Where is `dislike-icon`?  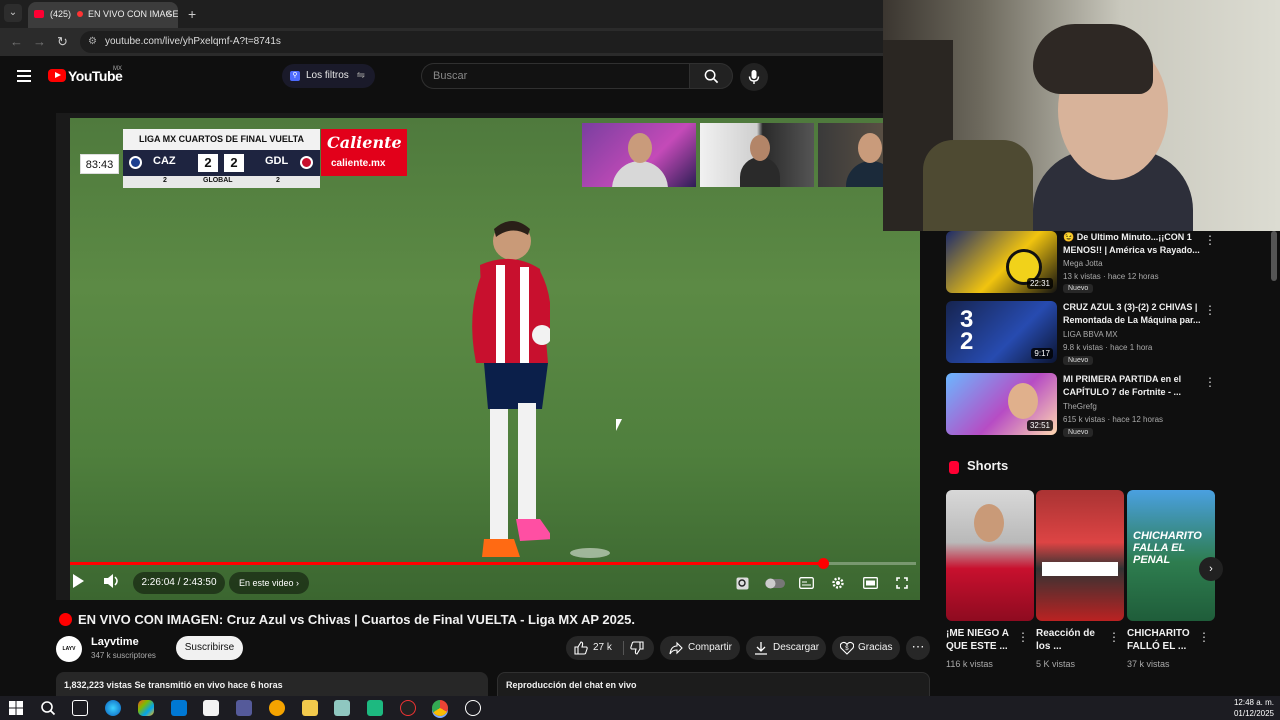 dislike-icon is located at coordinates (637, 648).